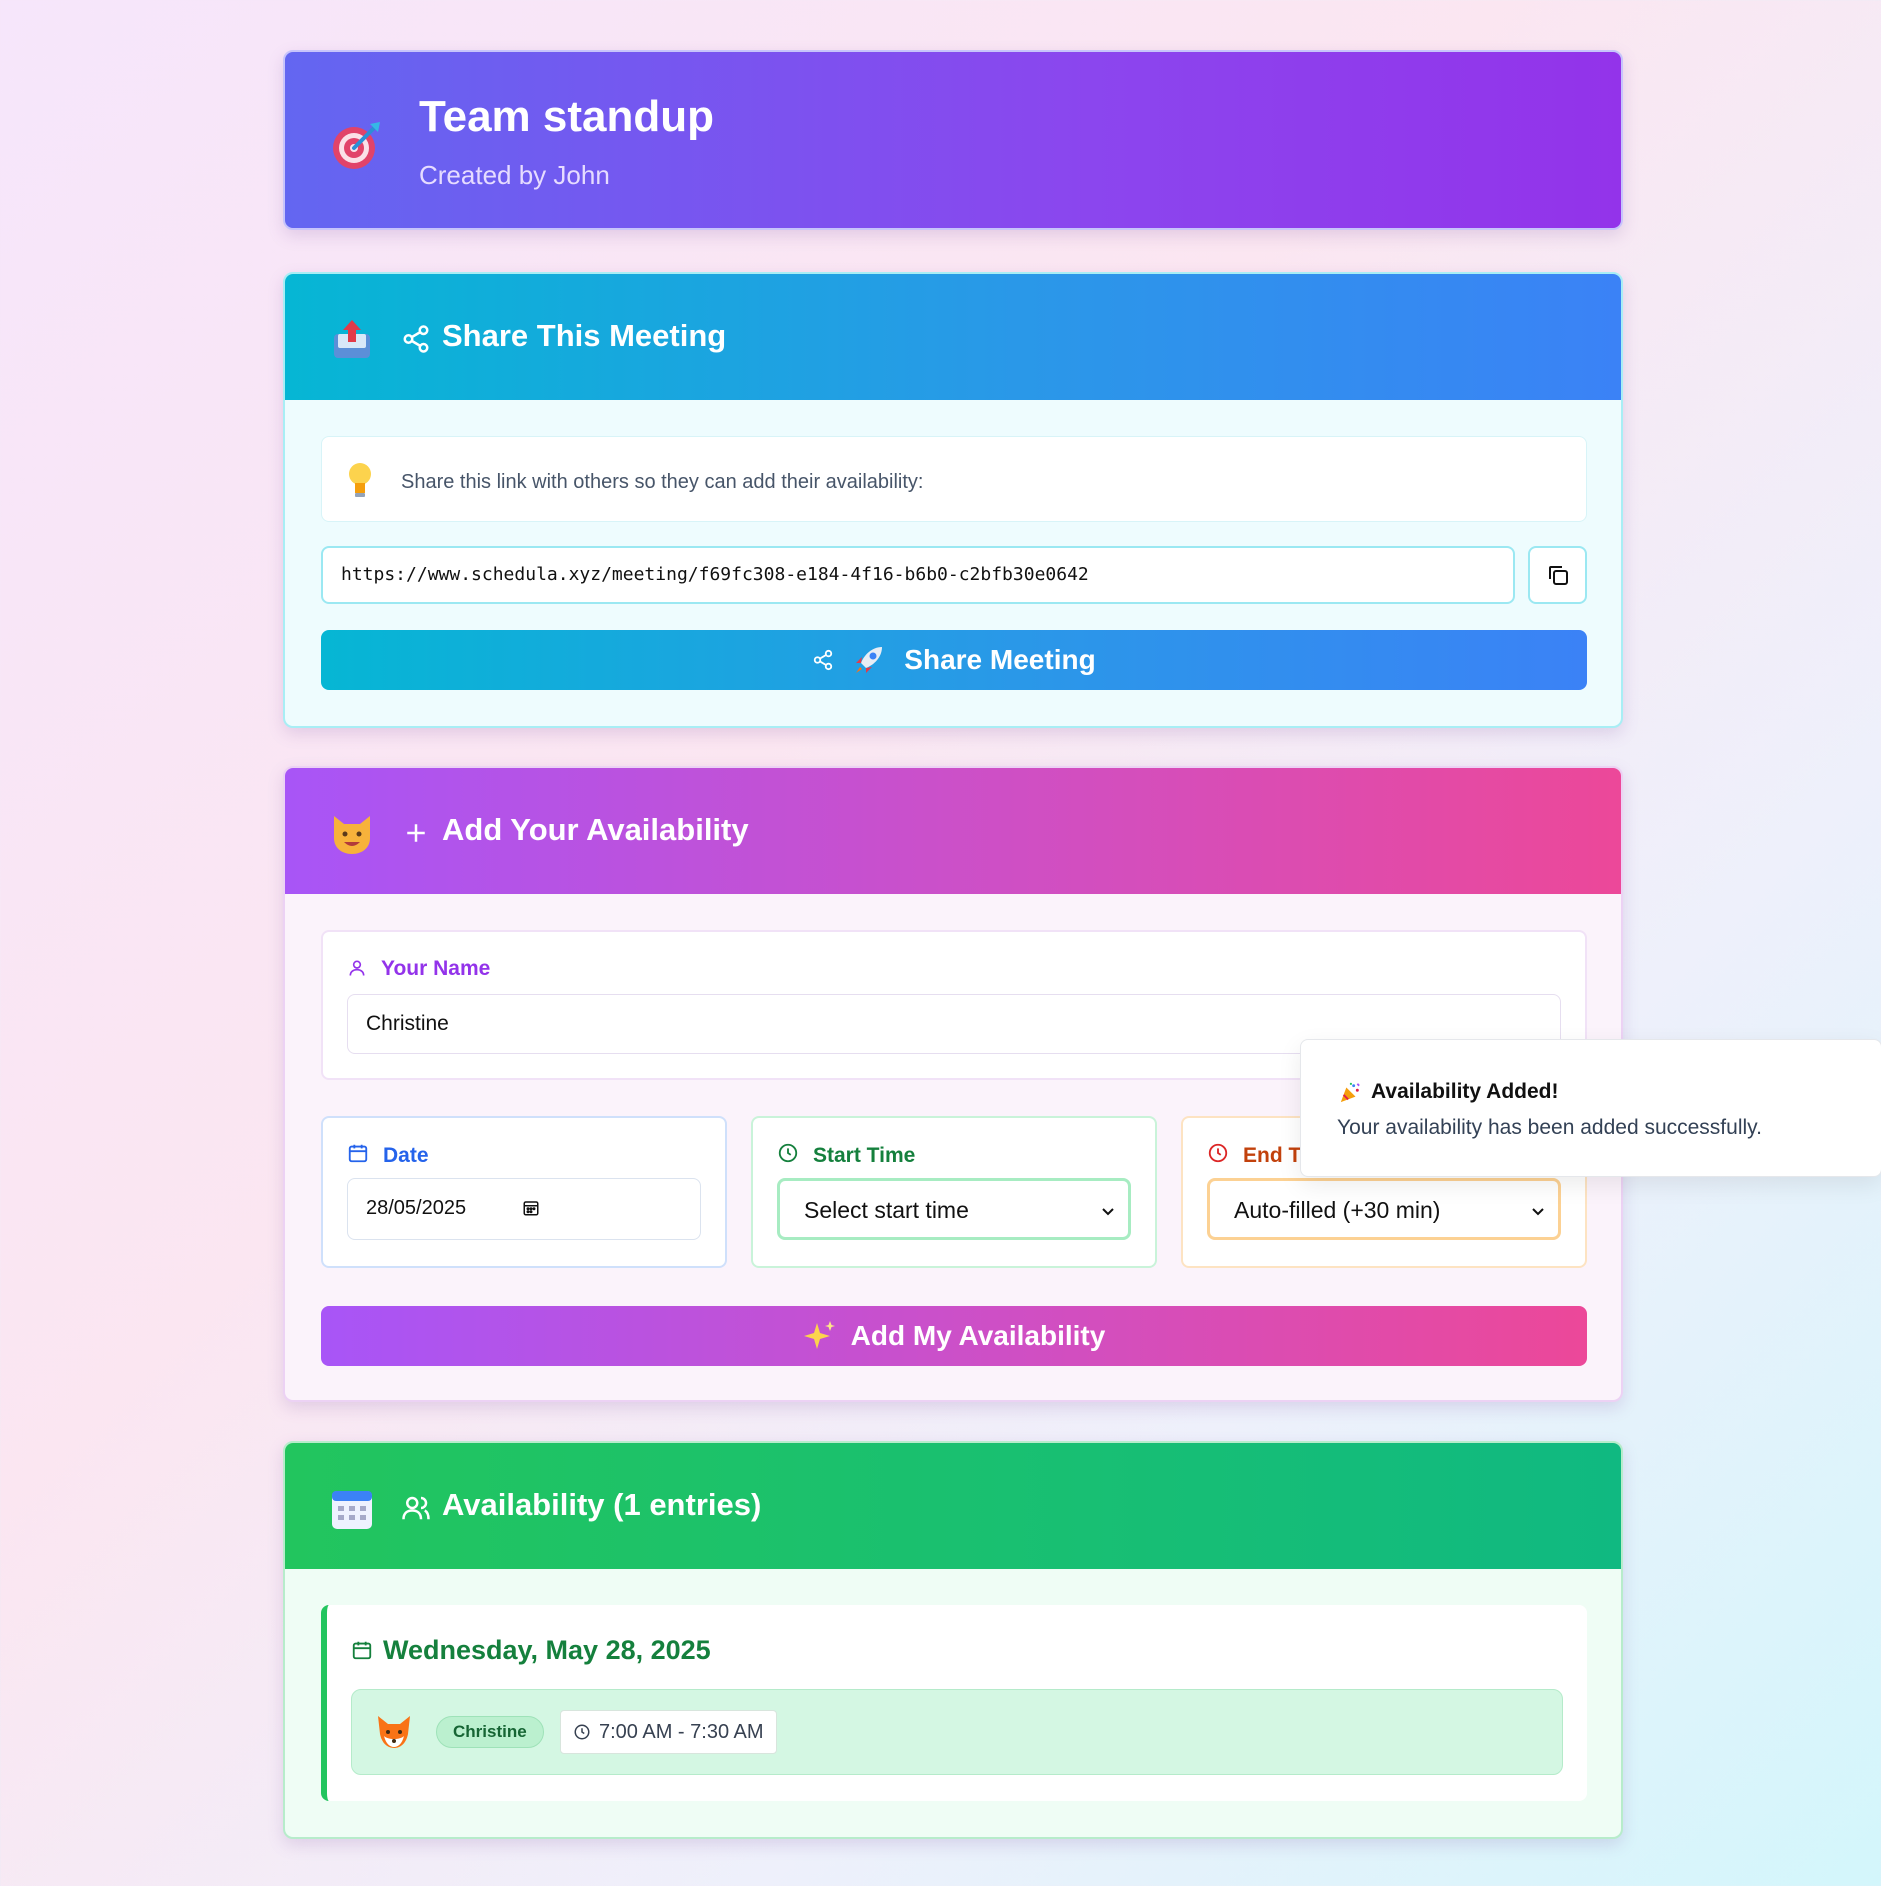 This screenshot has height=1886, width=1881. Describe the element at coordinates (953, 337) in the screenshot. I see `share-section-header: Share This Meeting` at that location.